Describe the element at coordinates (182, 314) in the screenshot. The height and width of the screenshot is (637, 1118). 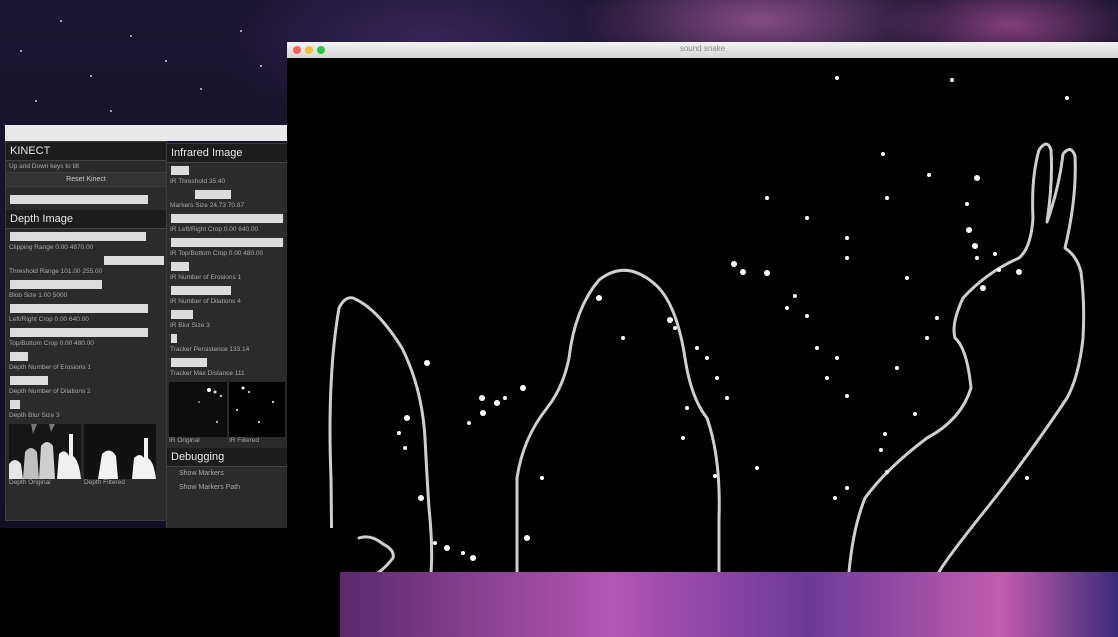
I see `ir-blur-slider` at that location.